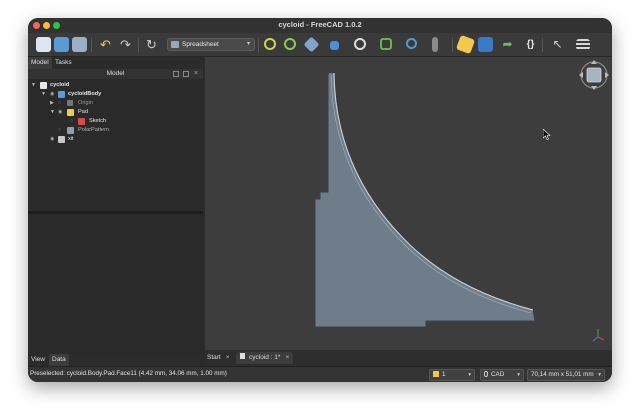 Image resolution: width=640 pixels, height=419 pixels. Describe the element at coordinates (485, 44) in the screenshot. I see `folder-icon` at that location.